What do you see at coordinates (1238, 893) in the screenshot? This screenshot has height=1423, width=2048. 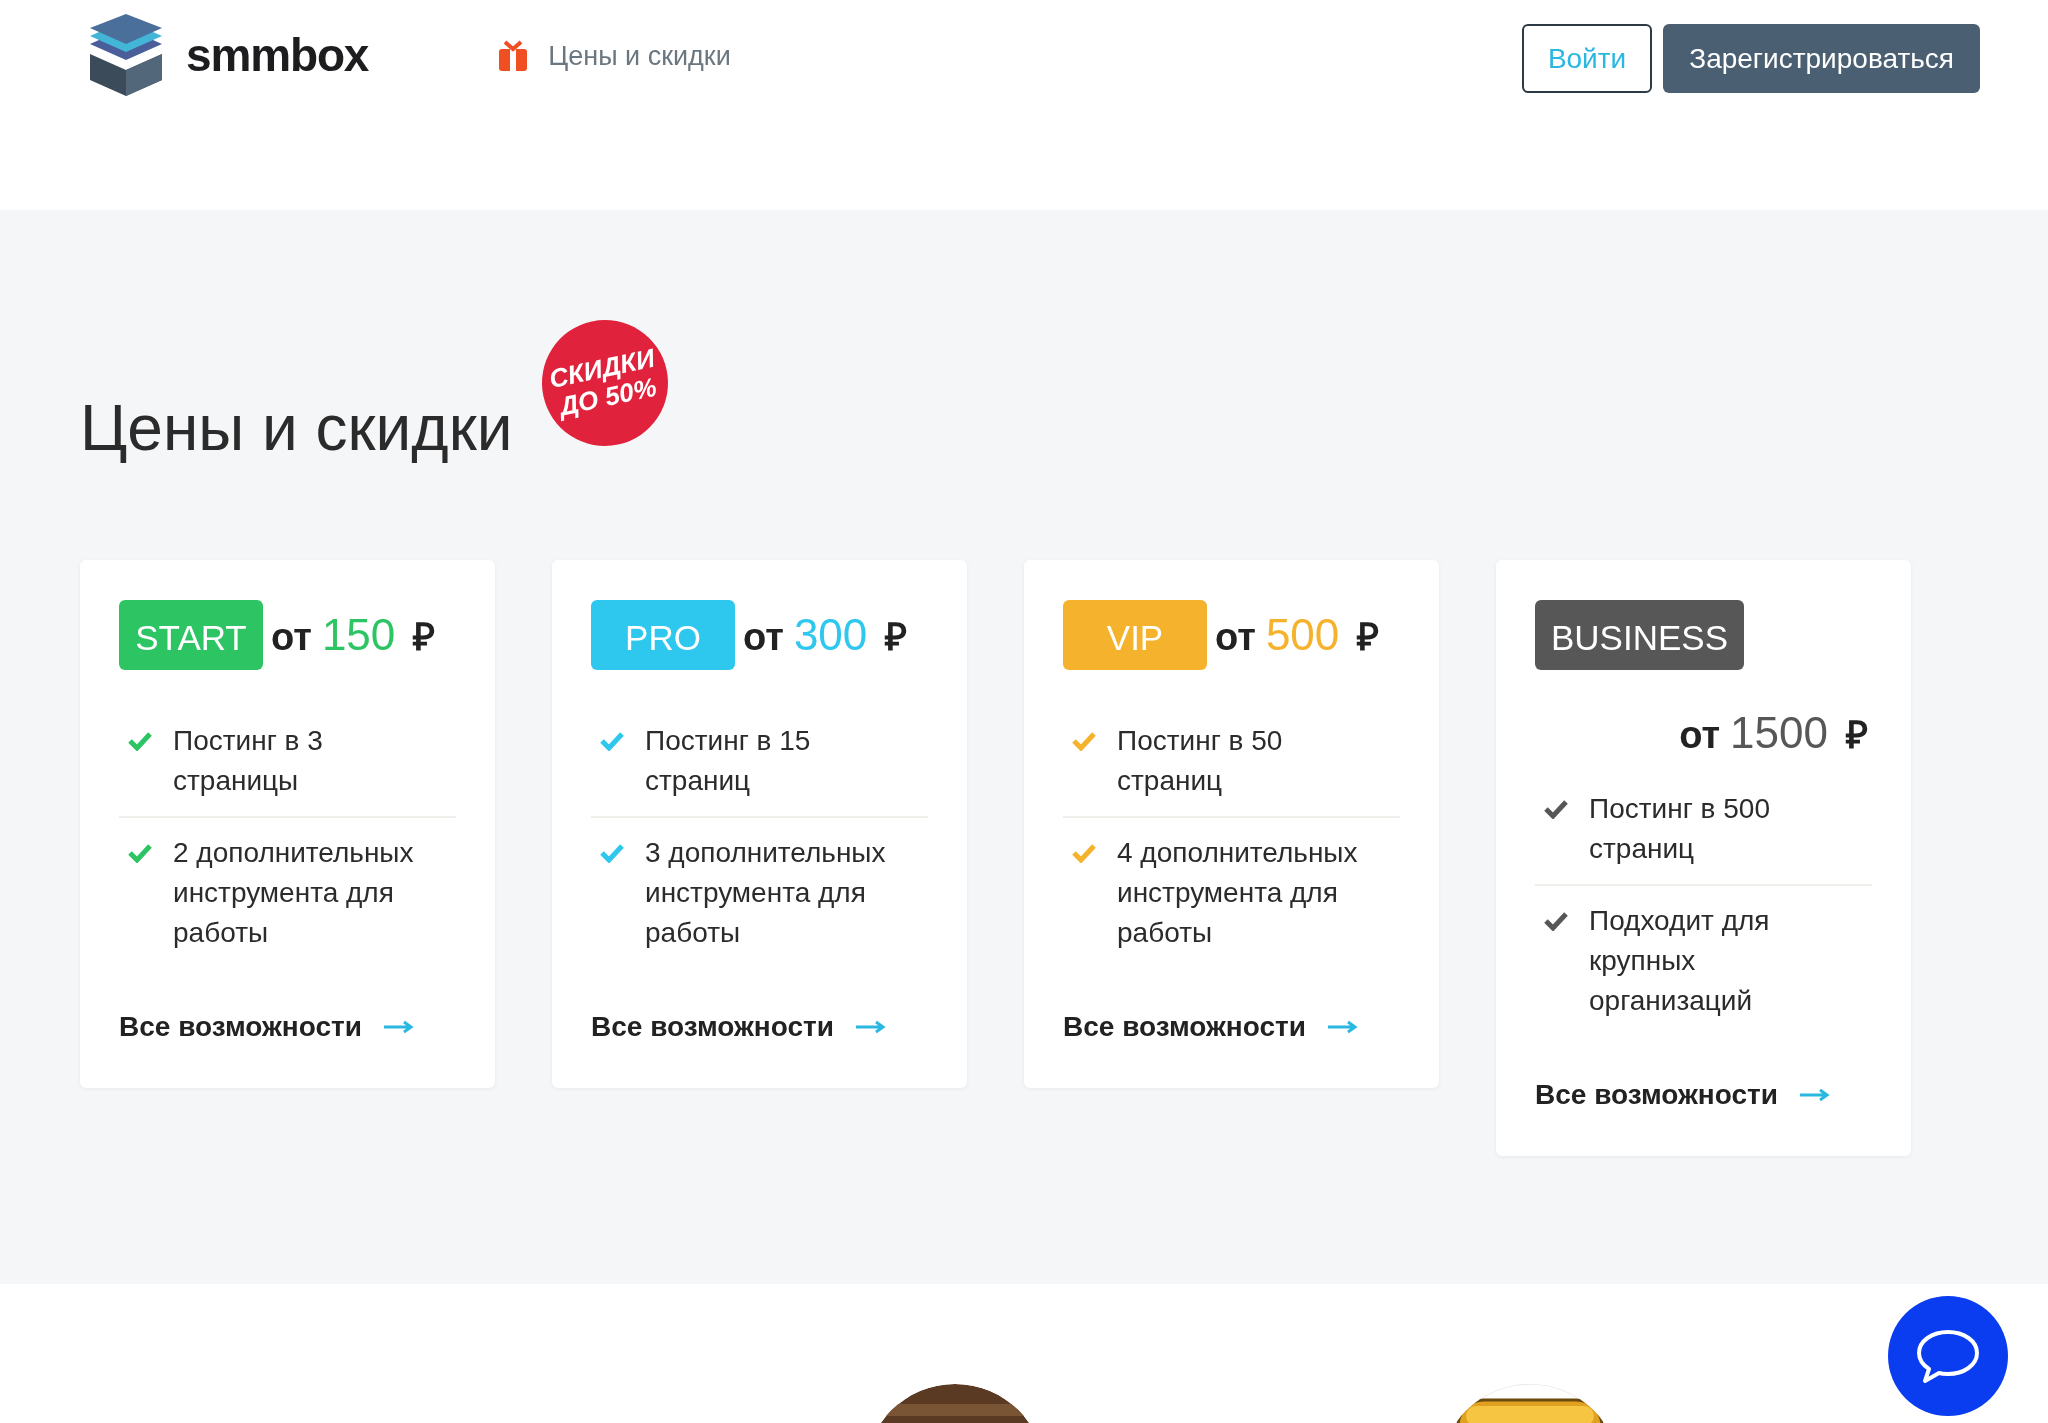 I see `feature-text: 4 дополнительных инструмента для работы` at bounding box center [1238, 893].